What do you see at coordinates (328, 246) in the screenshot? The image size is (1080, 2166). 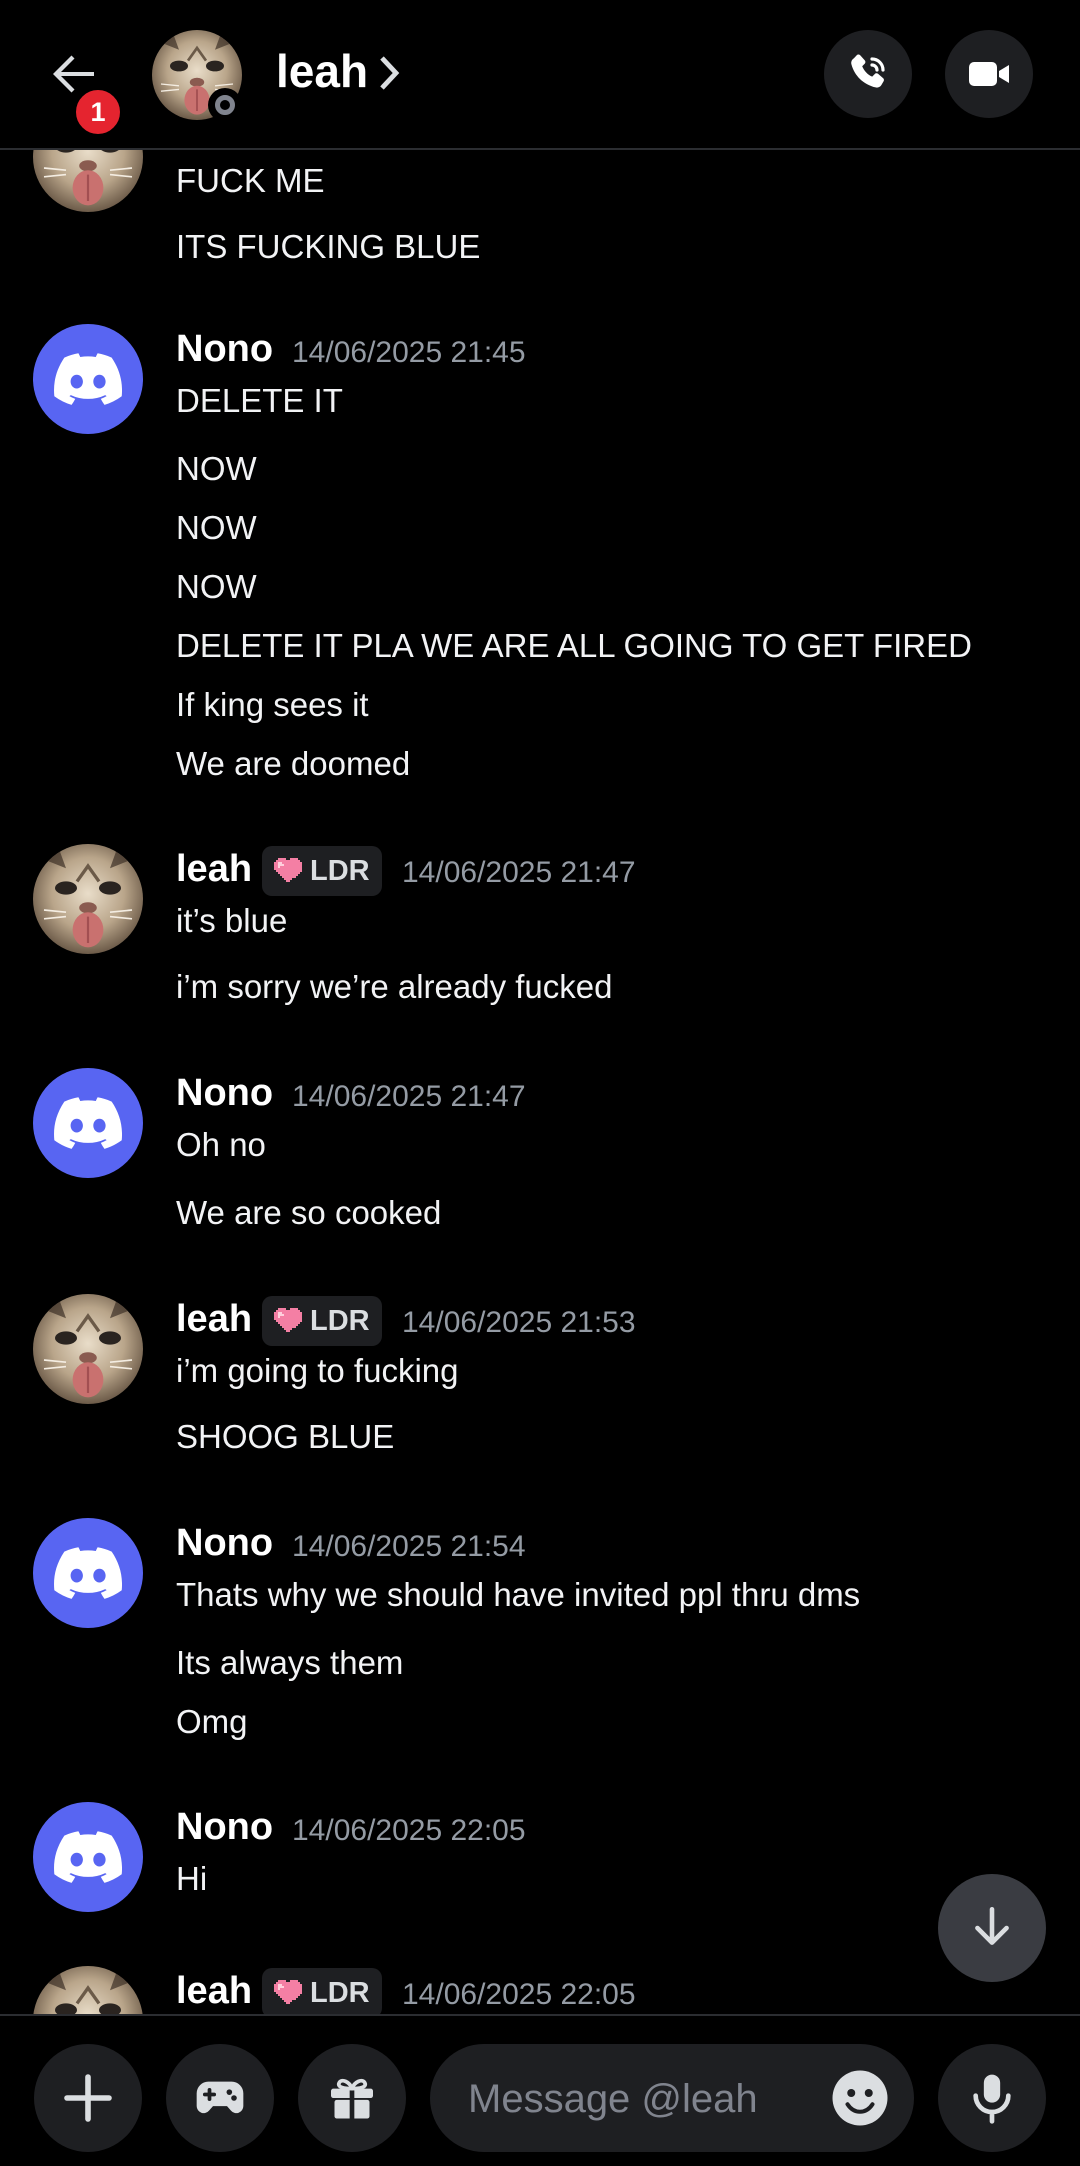 I see `message-text: ITS FUCKING BLUE` at bounding box center [328, 246].